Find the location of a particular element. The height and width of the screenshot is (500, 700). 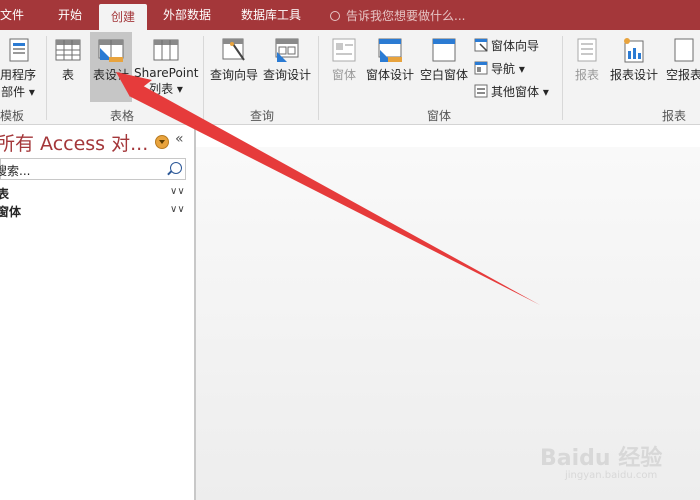

watermark-logo: Baidu 经验 is located at coordinates (601, 458).